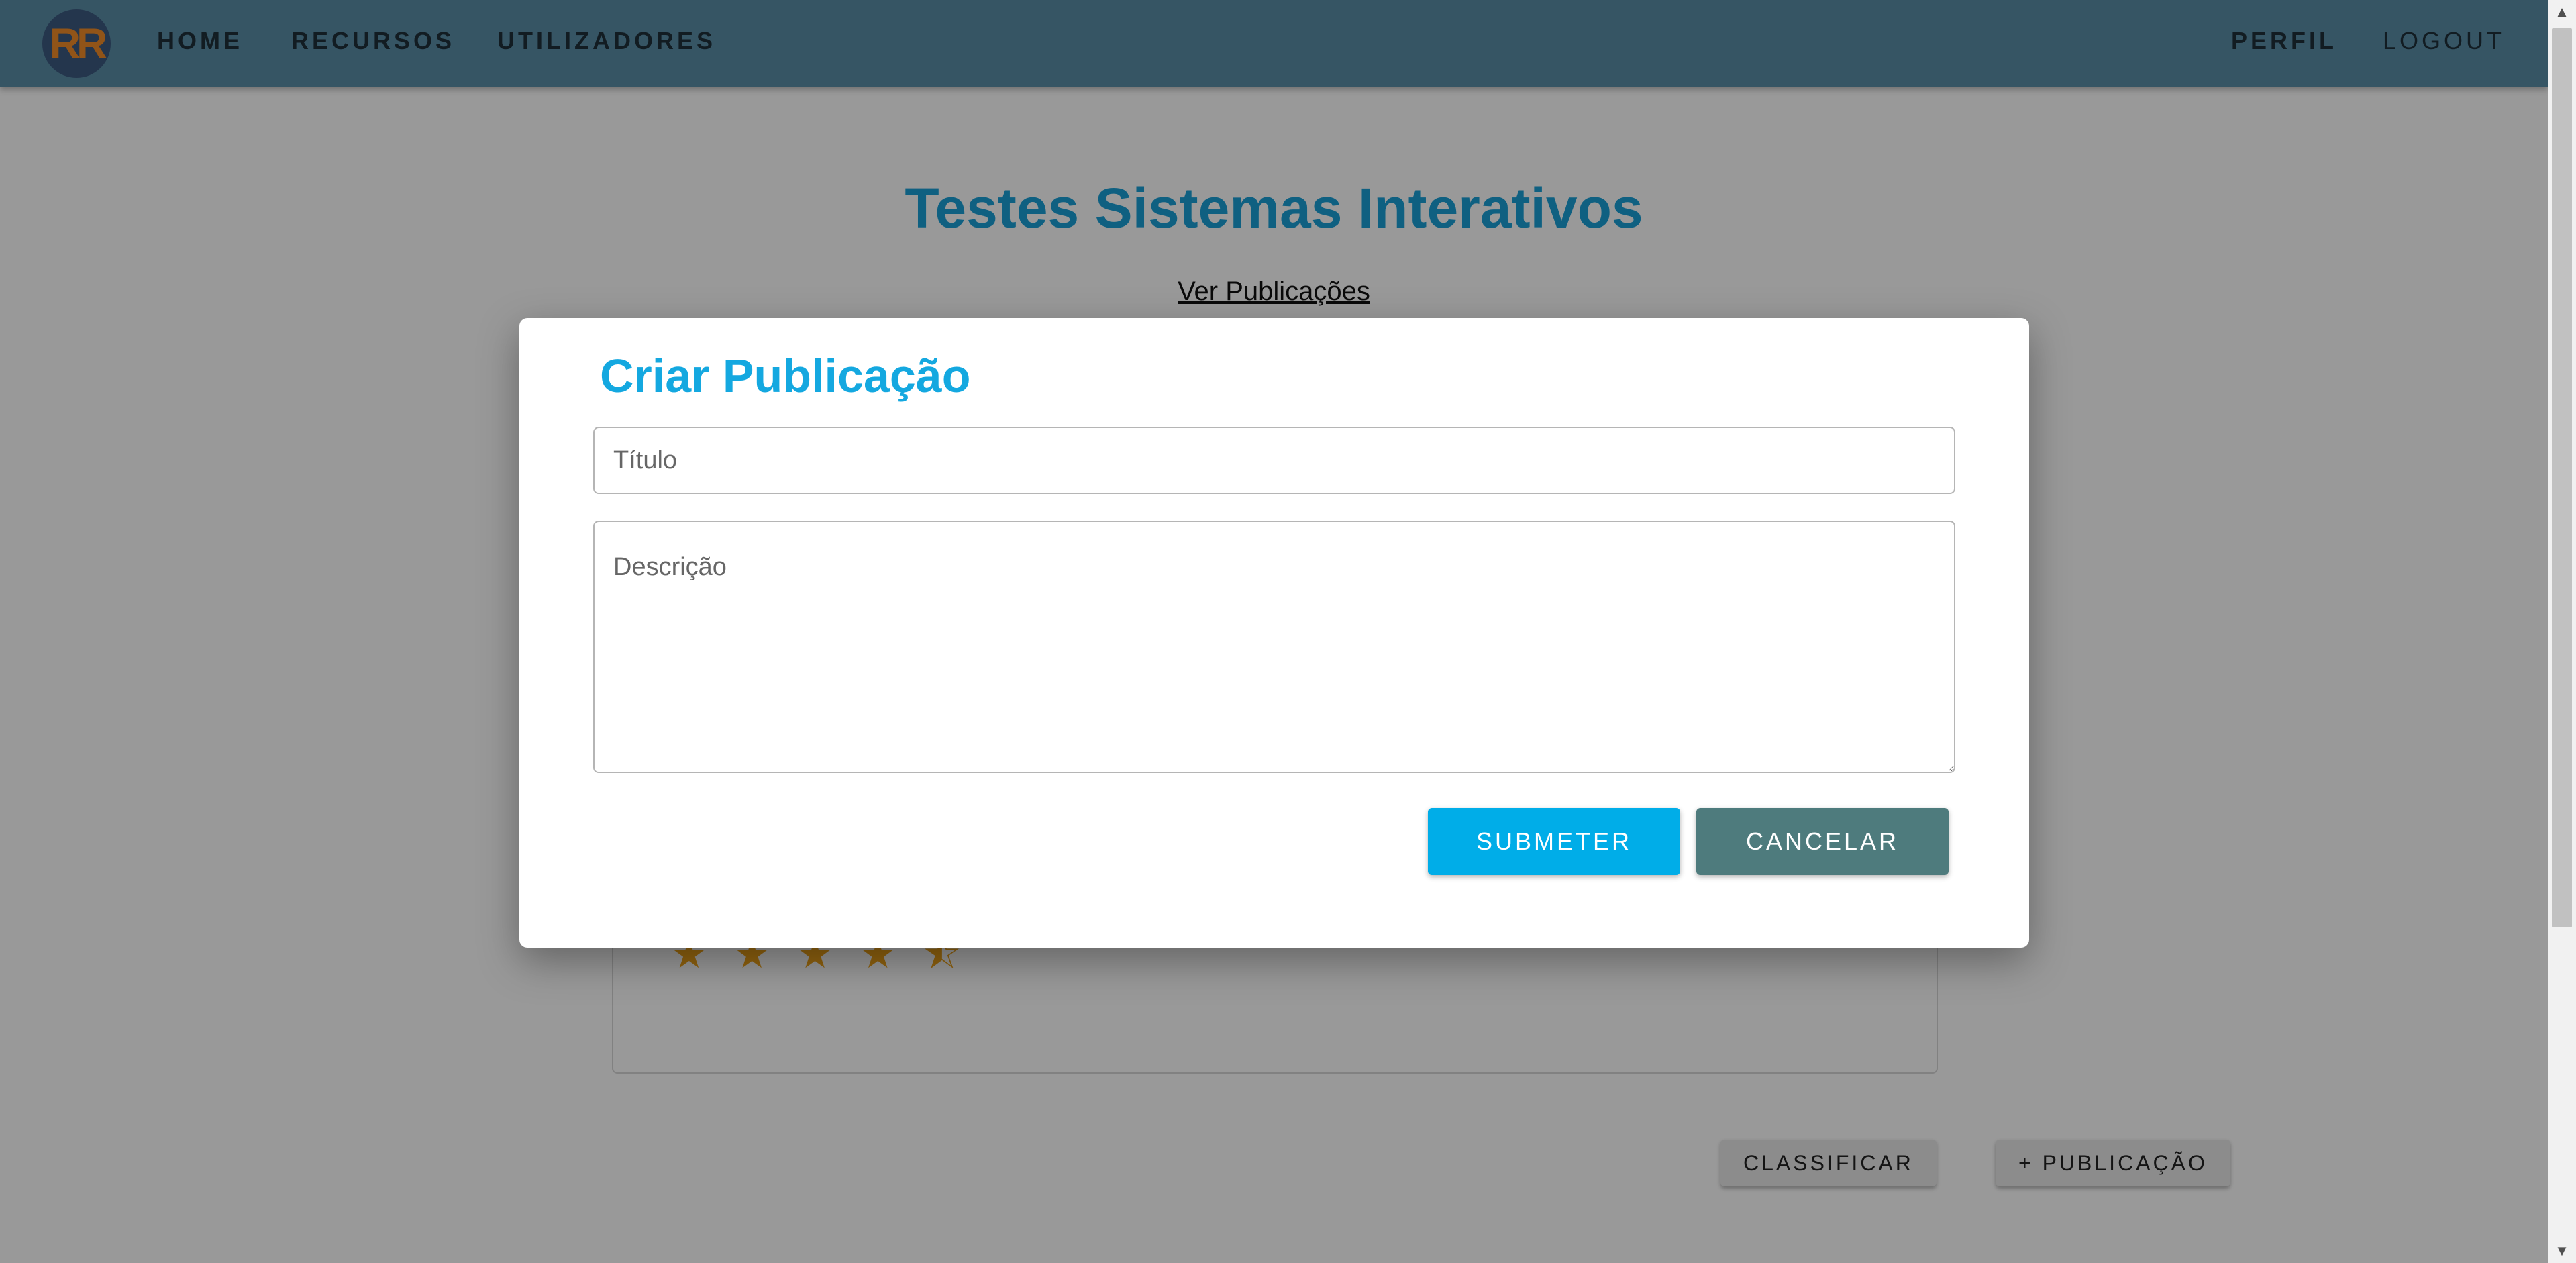 The image size is (2576, 1263). What do you see at coordinates (785, 376) in the screenshot?
I see `modal-title: Criar Publicação` at bounding box center [785, 376].